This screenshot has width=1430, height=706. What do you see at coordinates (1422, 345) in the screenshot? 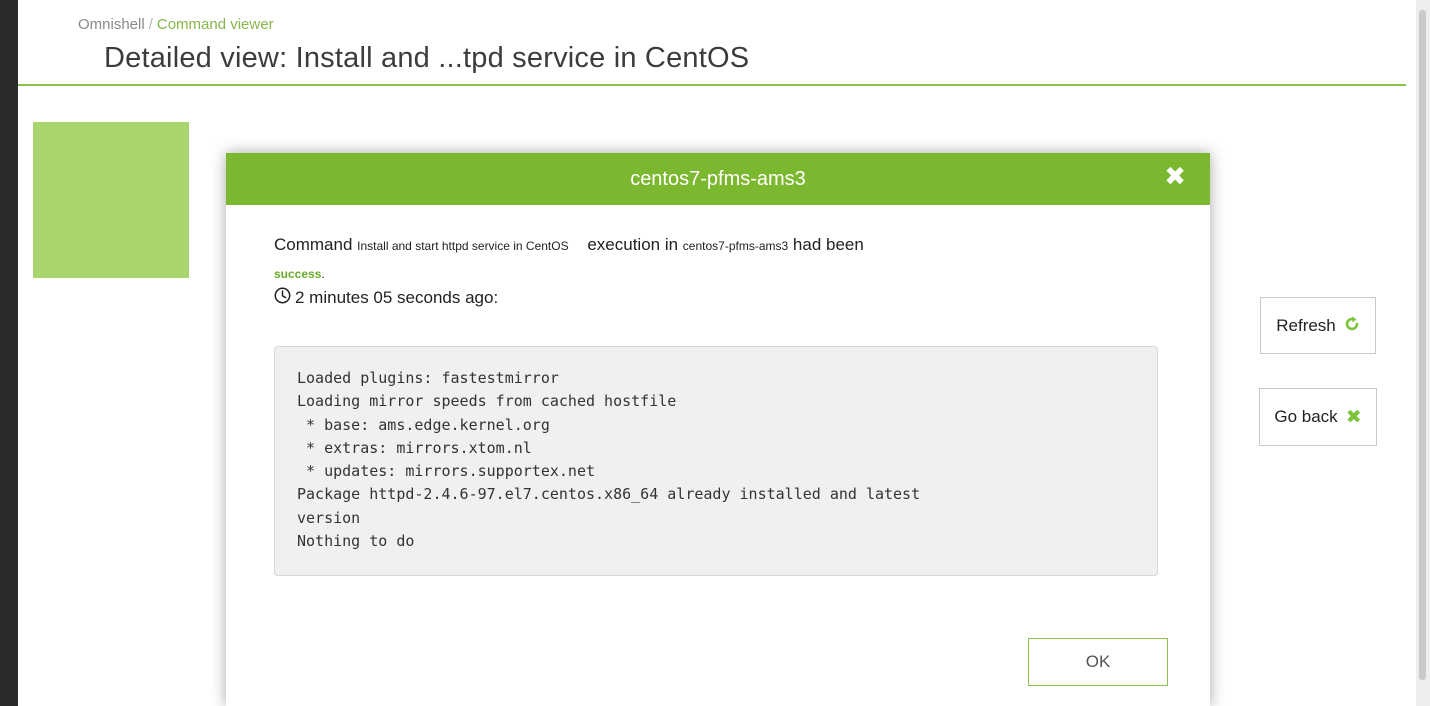
I see `scrollbar-thumb` at bounding box center [1422, 345].